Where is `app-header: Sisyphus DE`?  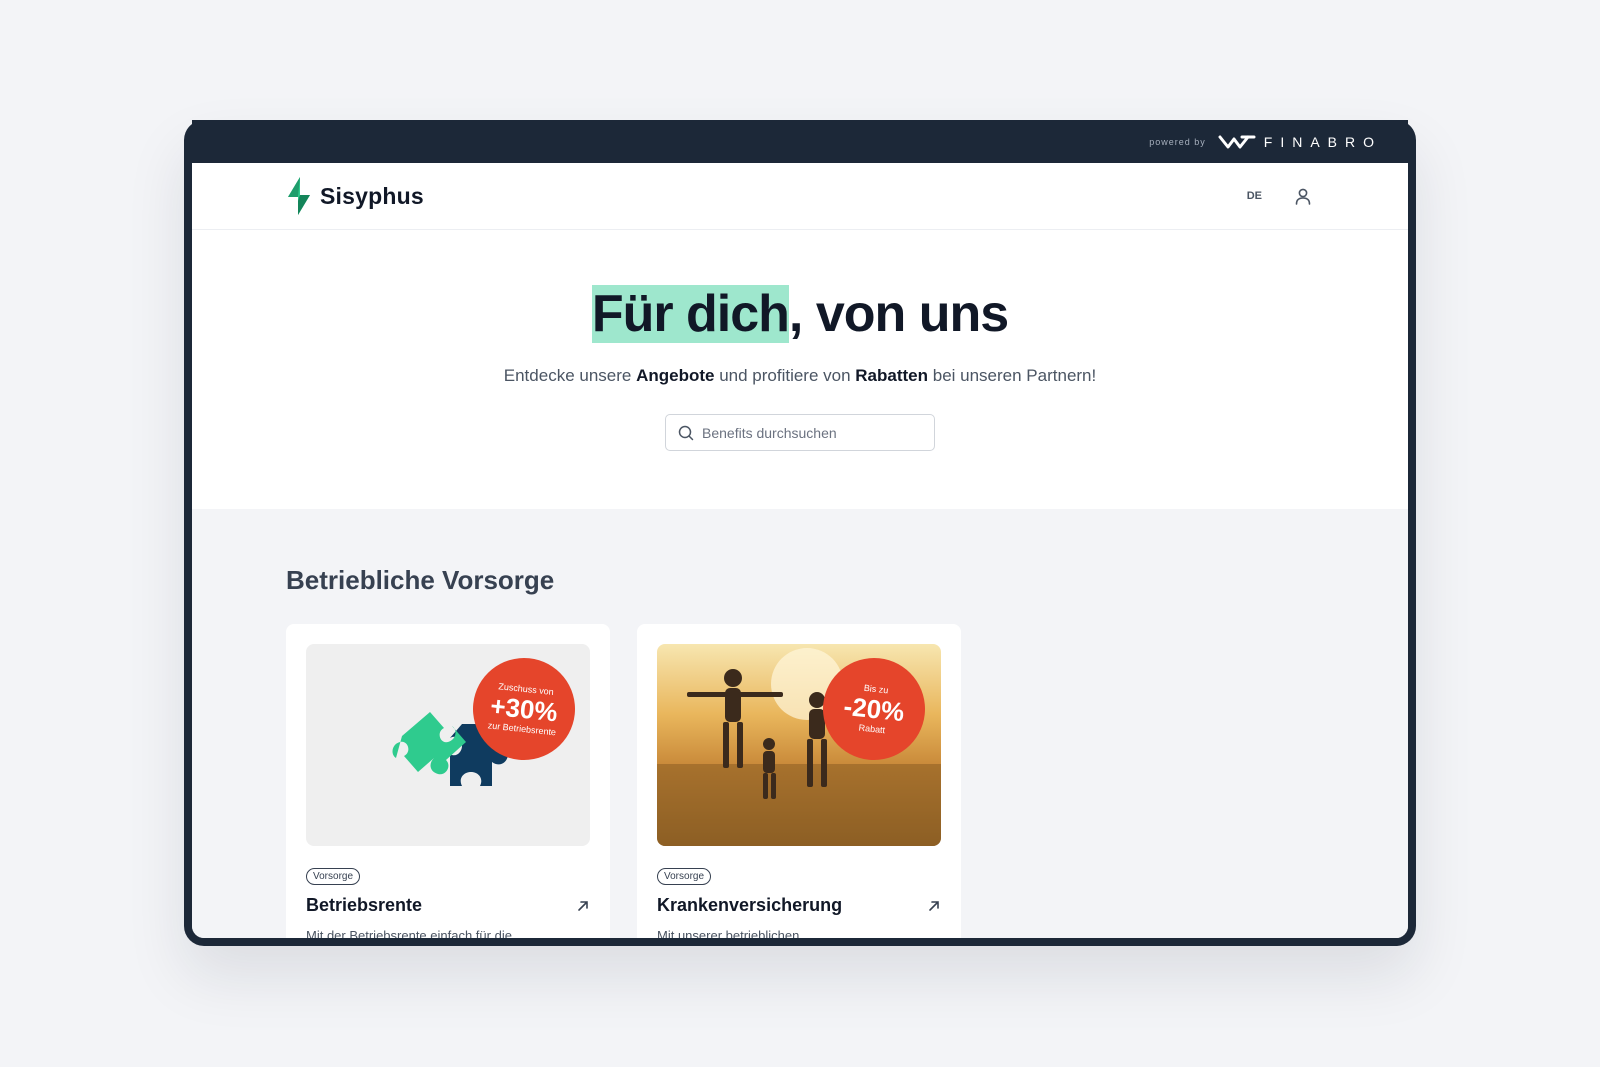
app-header: Sisyphus DE is located at coordinates (800, 196).